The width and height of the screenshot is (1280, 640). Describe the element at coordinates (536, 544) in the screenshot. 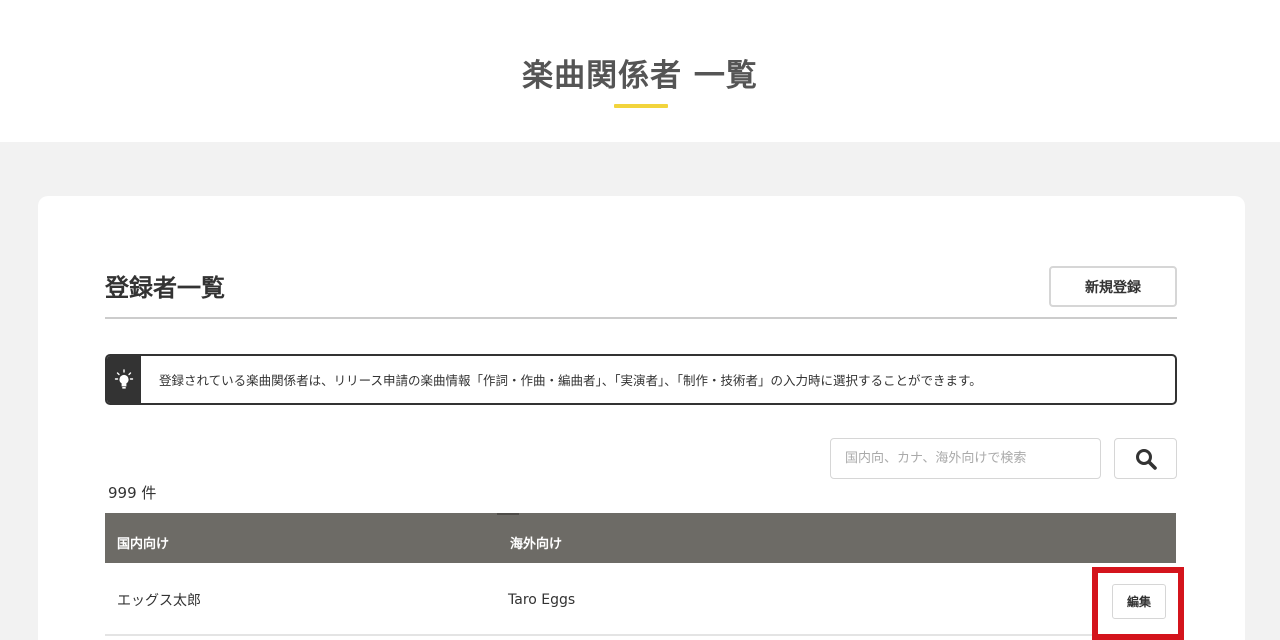

I see `column-header-overseas: 海外向け` at that location.